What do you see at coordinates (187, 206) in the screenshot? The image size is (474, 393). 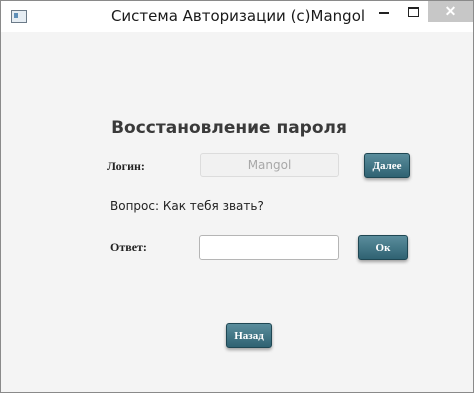 I see `security-question: Вопрос: Как тебя звать?` at bounding box center [187, 206].